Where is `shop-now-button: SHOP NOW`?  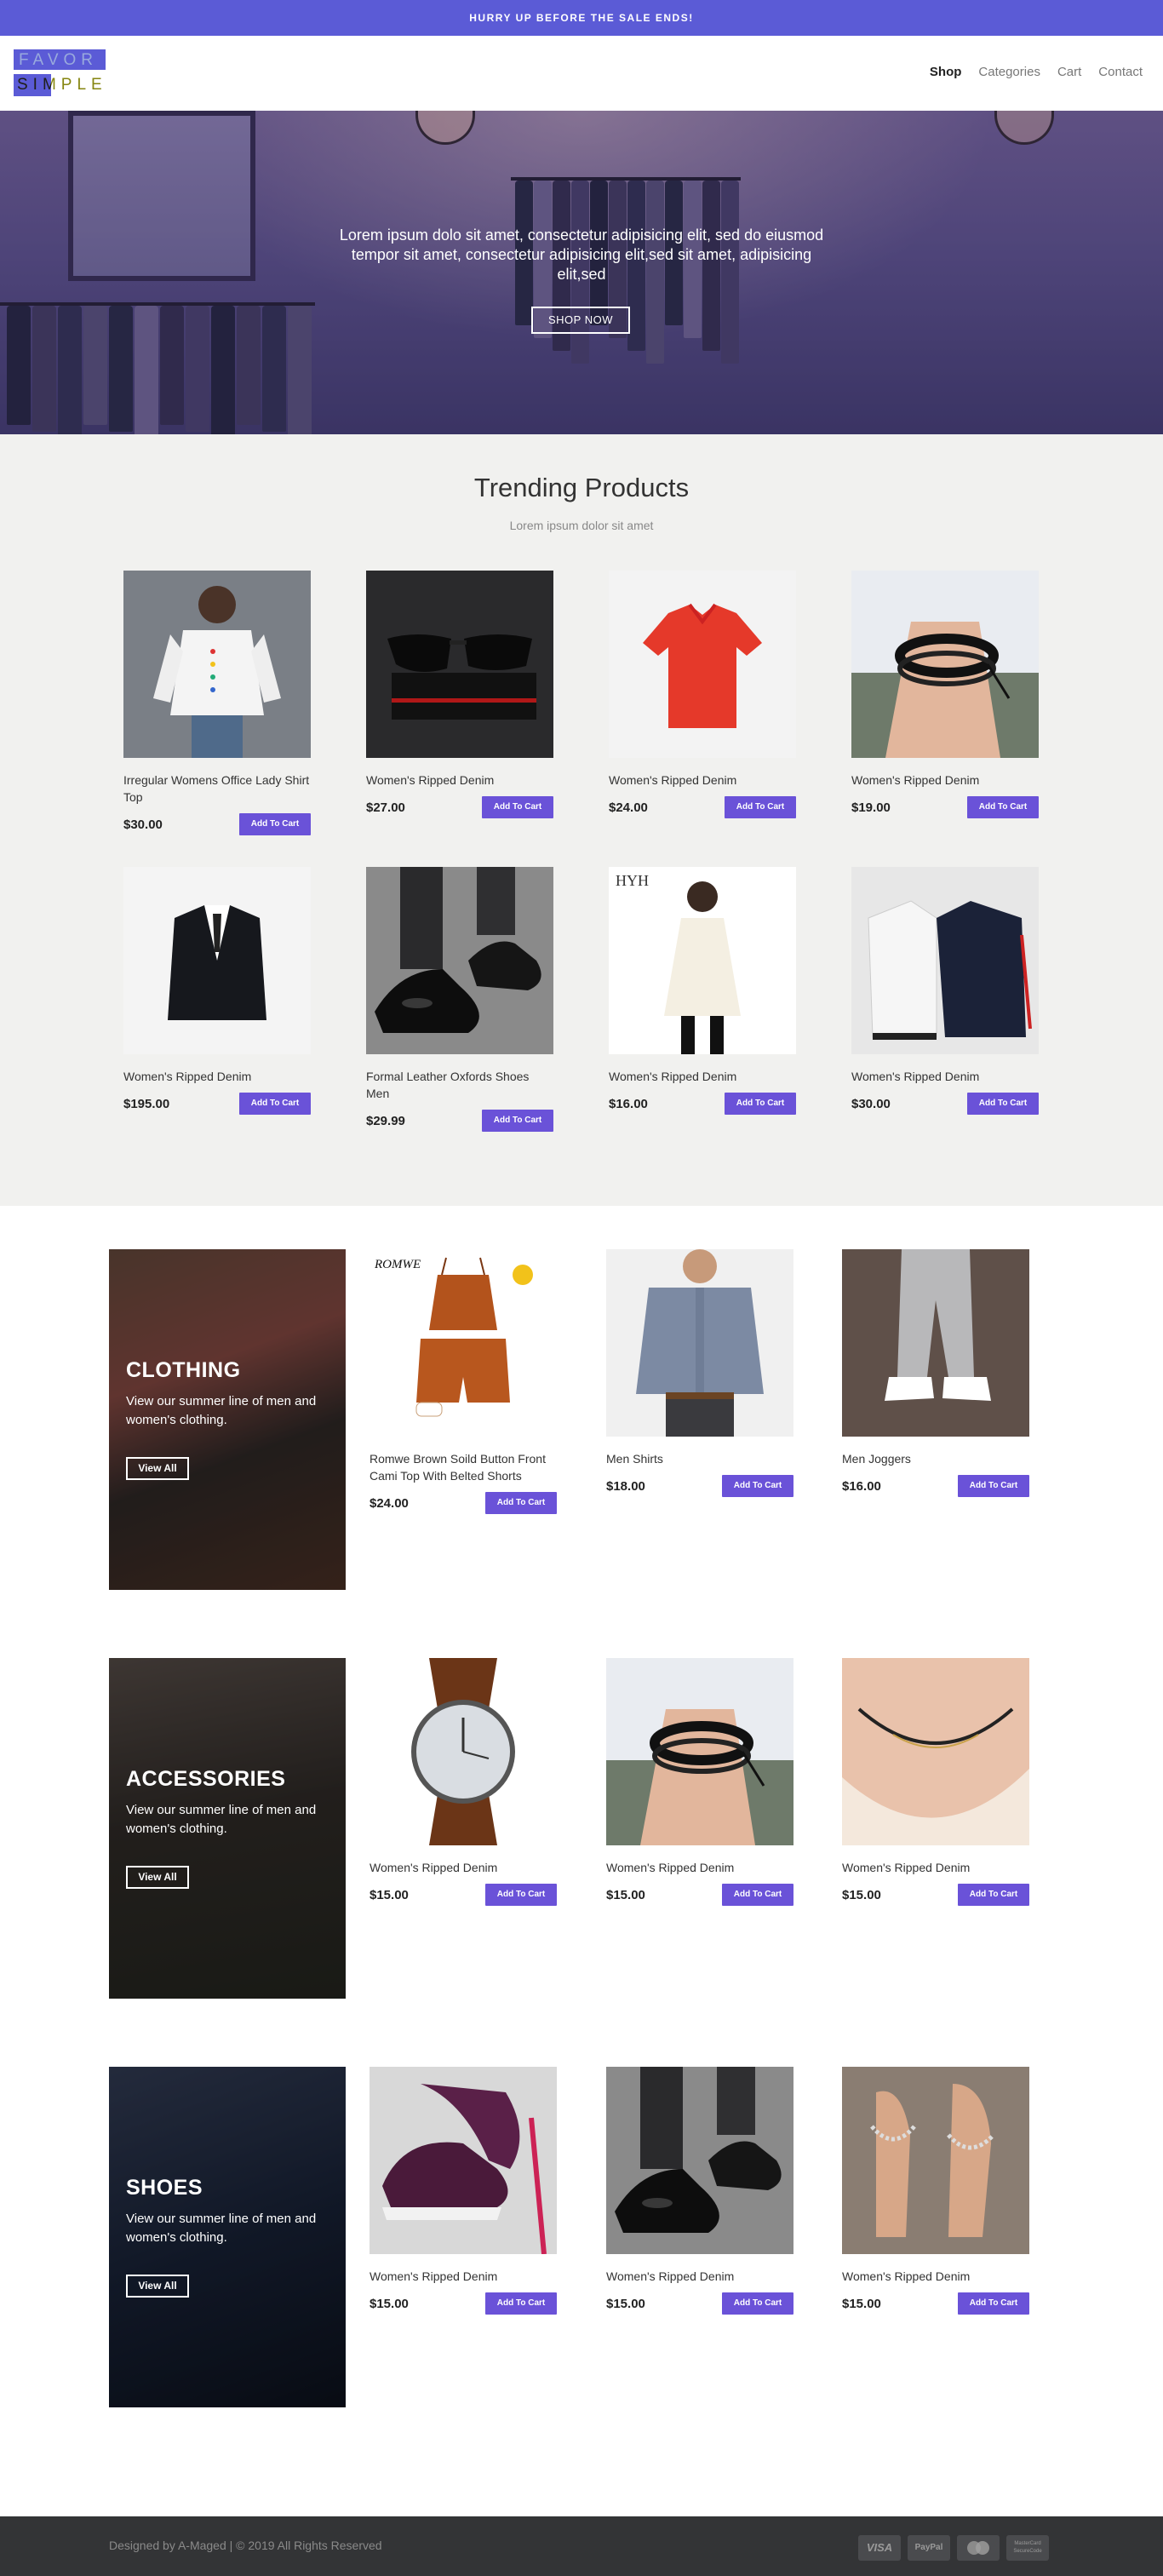 shop-now-button: SHOP NOW is located at coordinates (580, 320).